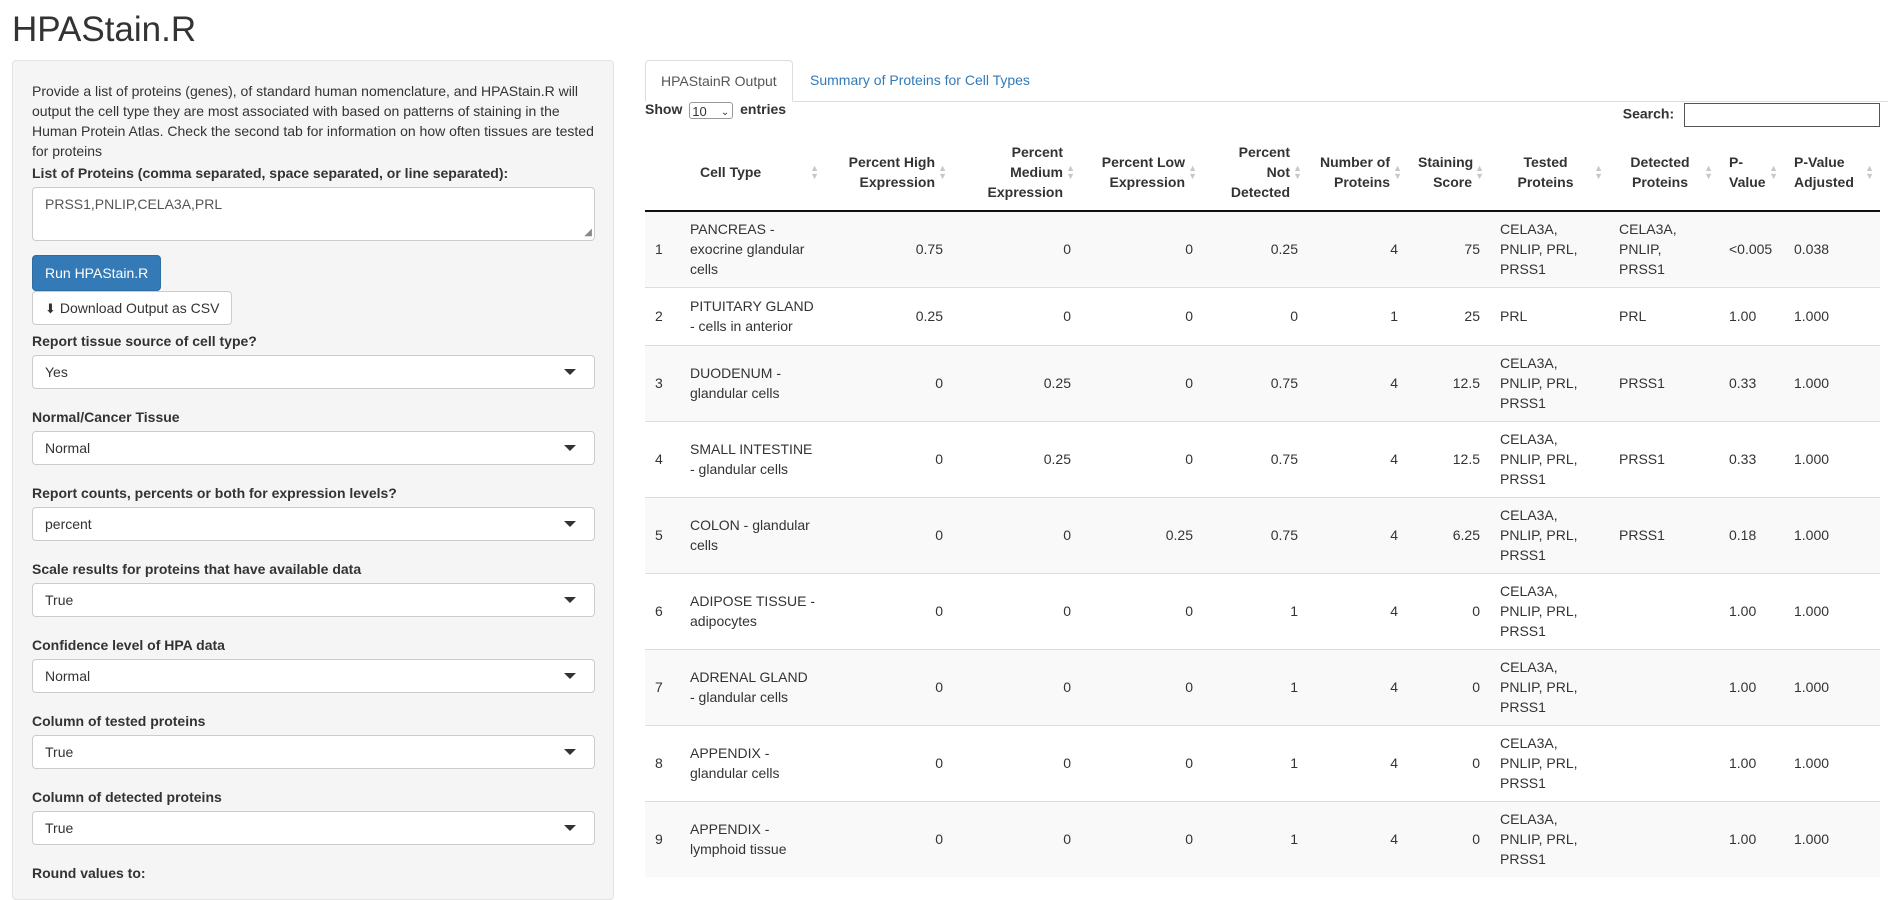 Image resolution: width=1898 pixels, height=900 pixels. Describe the element at coordinates (313, 828) in the screenshot. I see `detected-proteins-select: True` at that location.